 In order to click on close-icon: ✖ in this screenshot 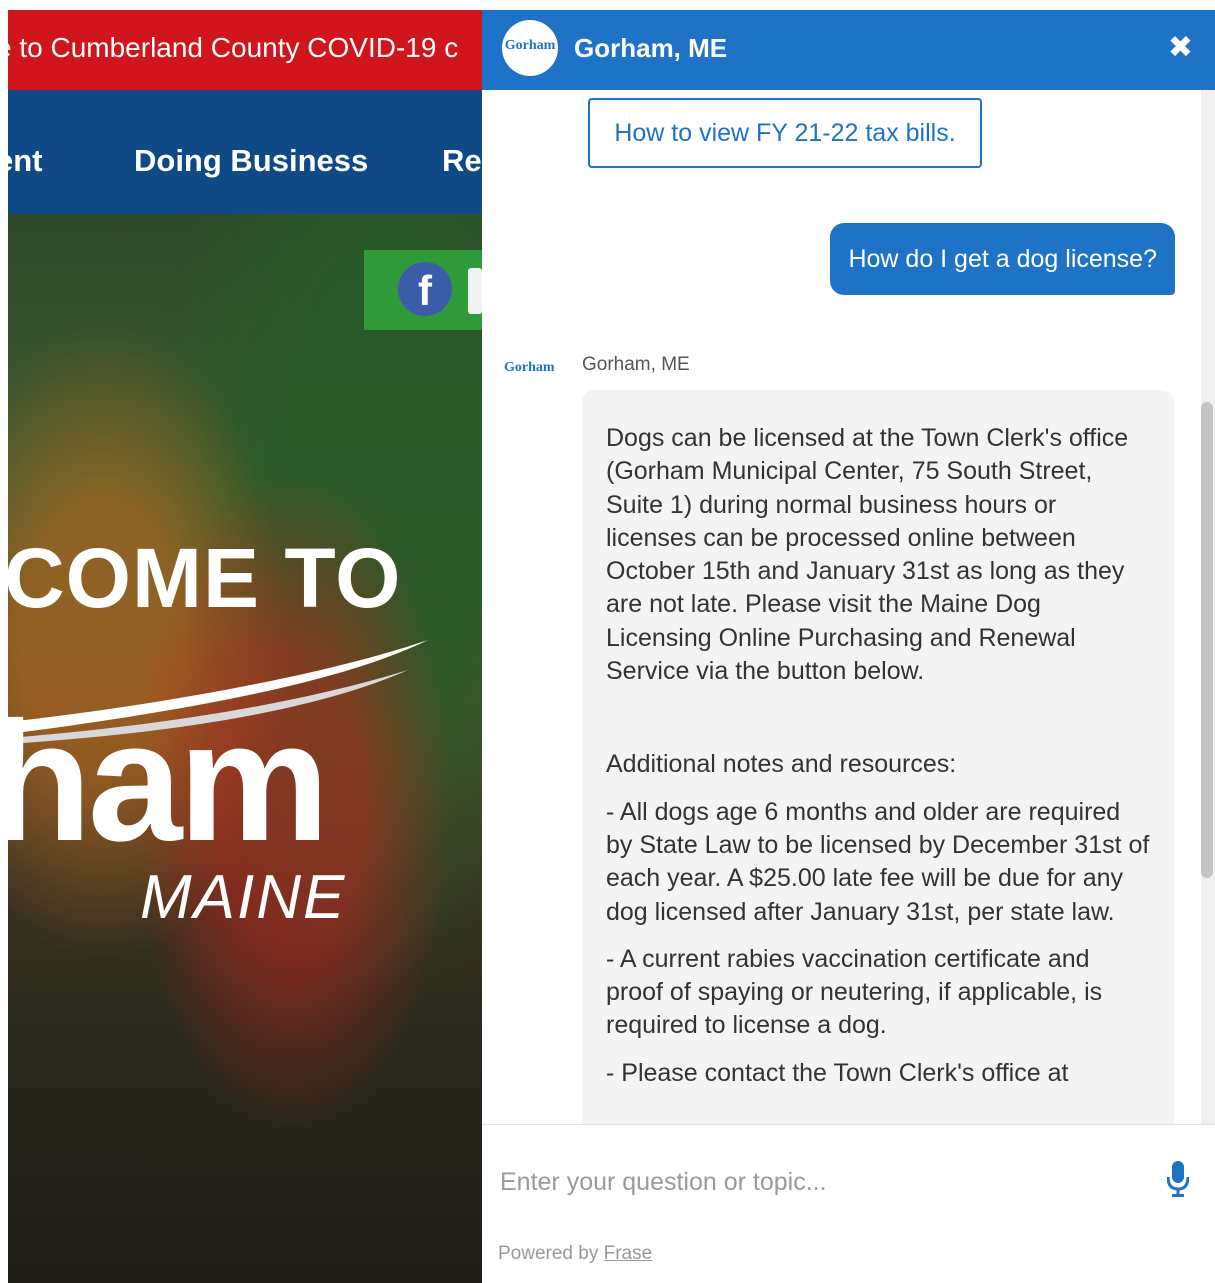, I will do `click(1180, 48)`.